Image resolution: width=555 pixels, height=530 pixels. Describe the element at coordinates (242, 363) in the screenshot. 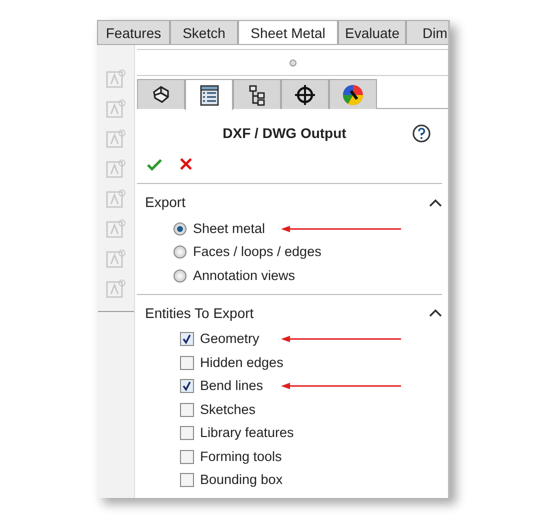

I see `option-label: Hidden edges` at that location.